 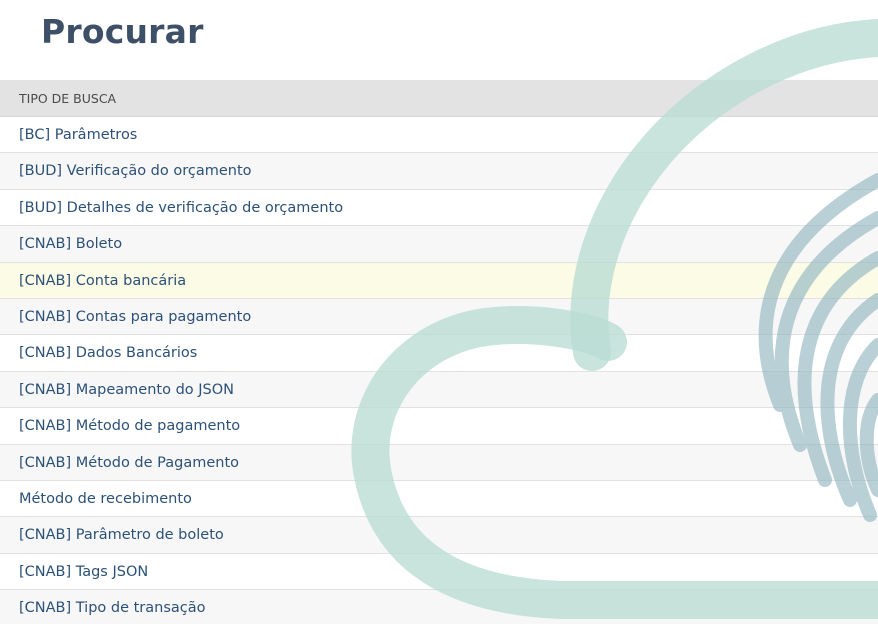 I want to click on list-item: [CNAB] Dados Bancários, so click(x=439, y=353).